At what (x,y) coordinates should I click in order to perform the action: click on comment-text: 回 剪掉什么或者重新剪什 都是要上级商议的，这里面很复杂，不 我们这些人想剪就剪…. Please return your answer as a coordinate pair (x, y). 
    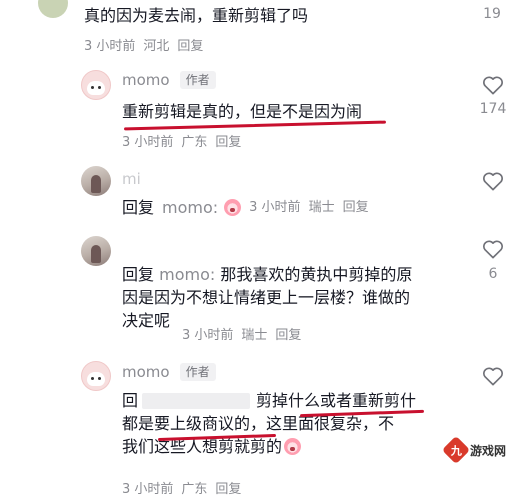
    Looking at the image, I should click on (269, 423).